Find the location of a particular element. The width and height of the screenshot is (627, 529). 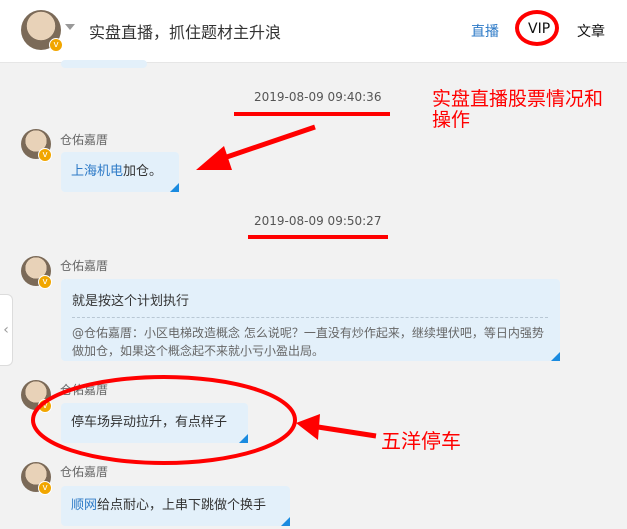

annotation-text: 五洋停车 is located at coordinates (421, 441).